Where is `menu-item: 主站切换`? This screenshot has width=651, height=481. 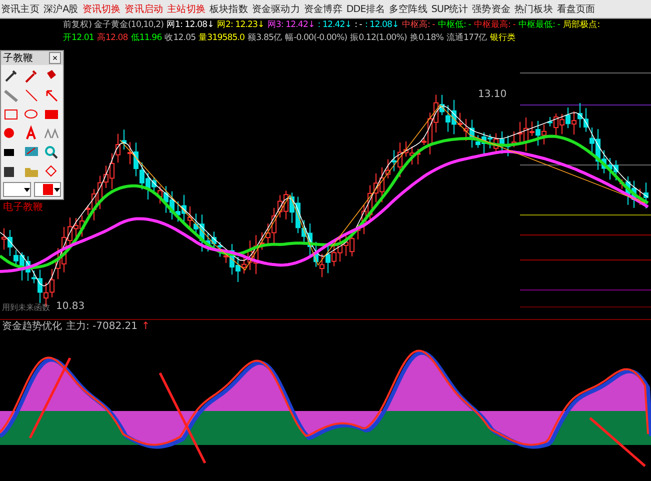
menu-item: 主站切换 is located at coordinates (186, 9).